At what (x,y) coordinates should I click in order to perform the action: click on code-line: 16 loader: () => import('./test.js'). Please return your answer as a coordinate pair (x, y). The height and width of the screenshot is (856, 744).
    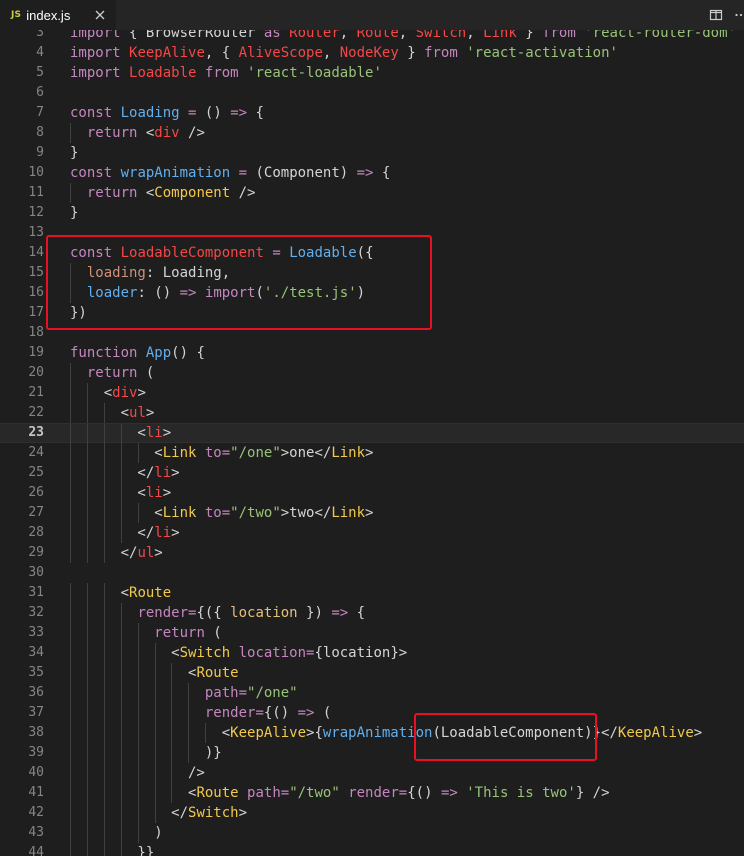
    Looking at the image, I should click on (372, 293).